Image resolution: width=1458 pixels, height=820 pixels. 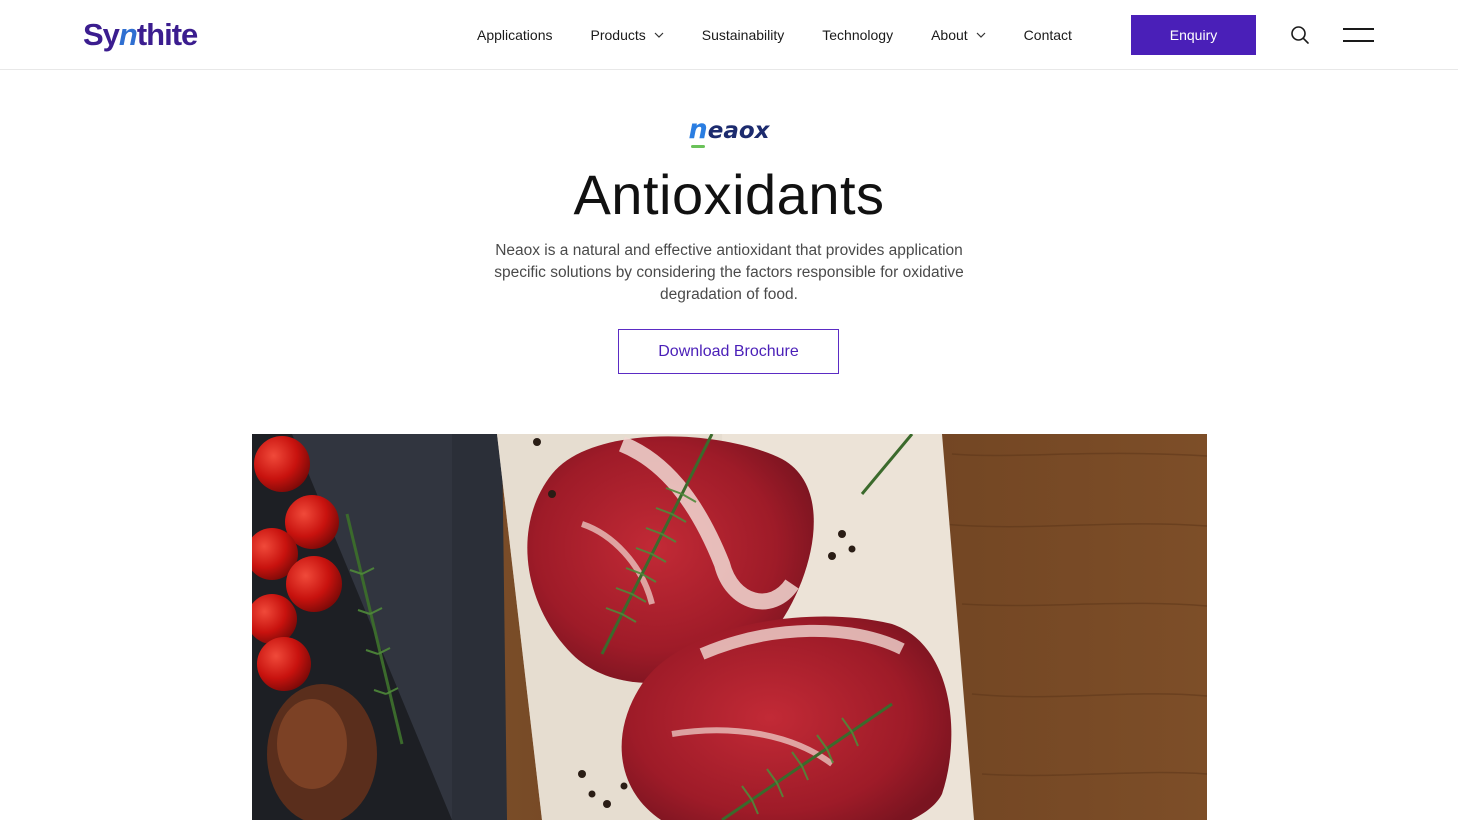 I want to click on synthite-logo: Synthite, so click(x=140, y=34).